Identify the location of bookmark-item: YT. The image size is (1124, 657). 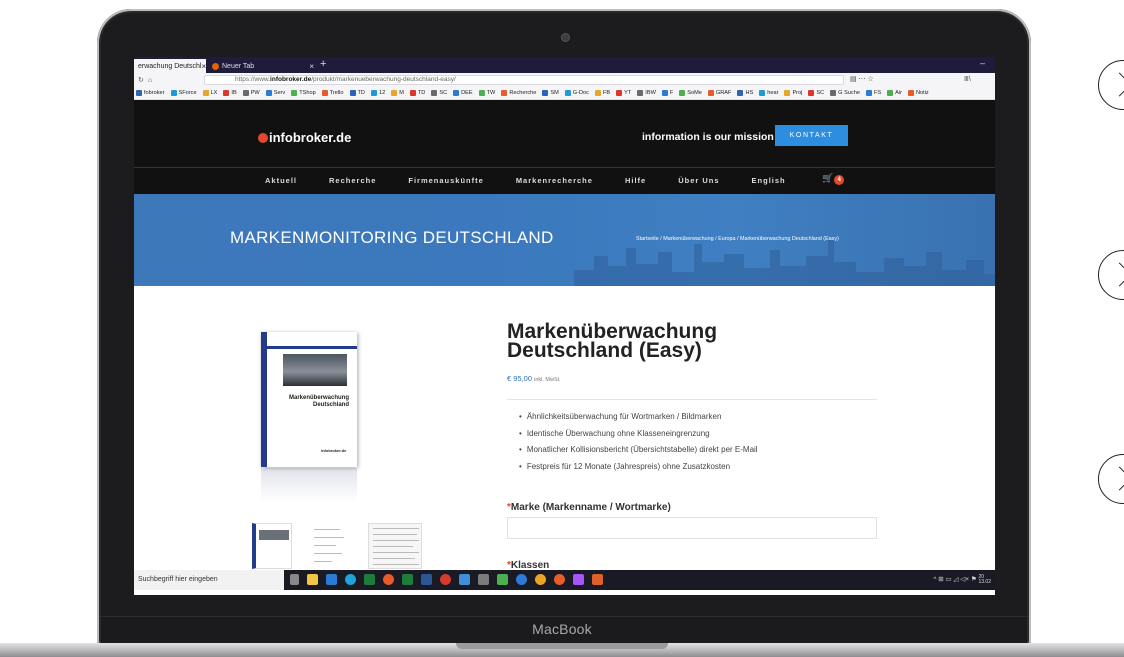
(623, 93).